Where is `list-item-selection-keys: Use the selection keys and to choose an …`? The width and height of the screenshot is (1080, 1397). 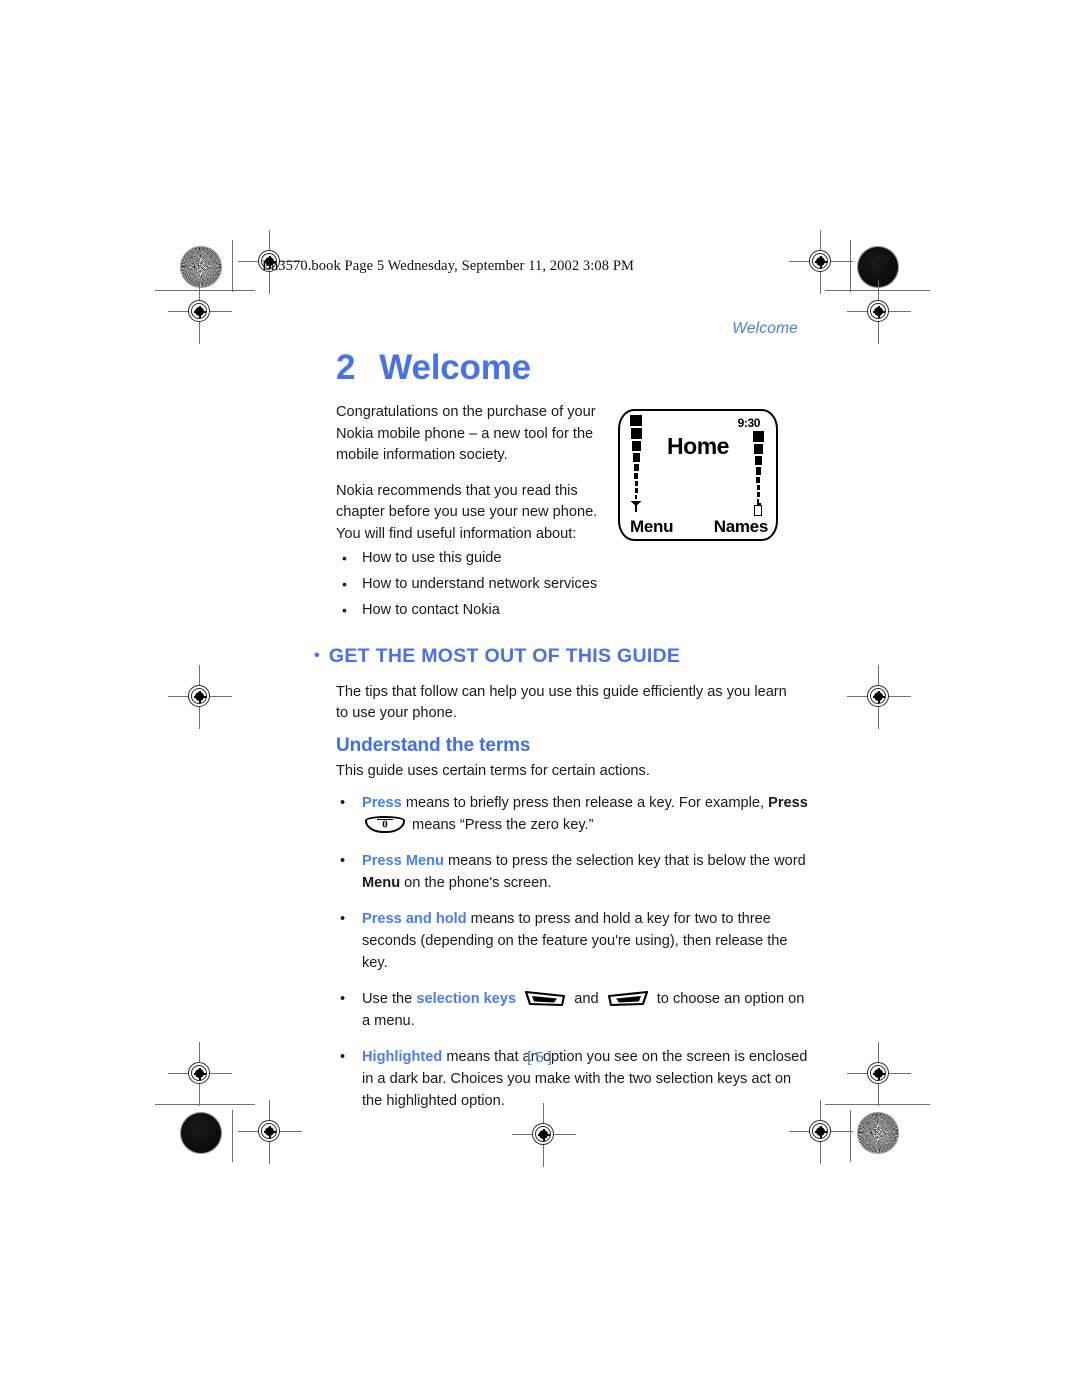 list-item-selection-keys: Use the selection keys and to choose an … is located at coordinates (572, 1010).